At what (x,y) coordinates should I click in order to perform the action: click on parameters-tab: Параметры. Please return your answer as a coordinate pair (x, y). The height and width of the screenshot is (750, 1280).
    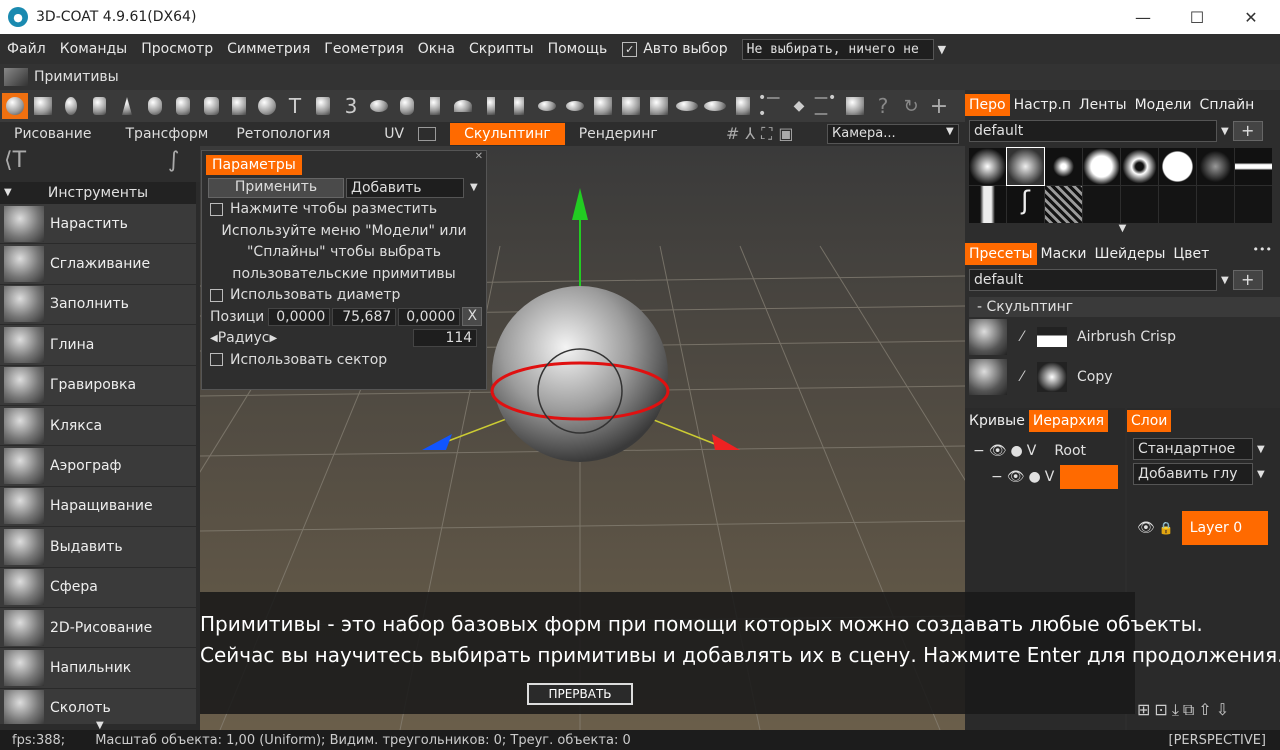
    Looking at the image, I should click on (254, 165).